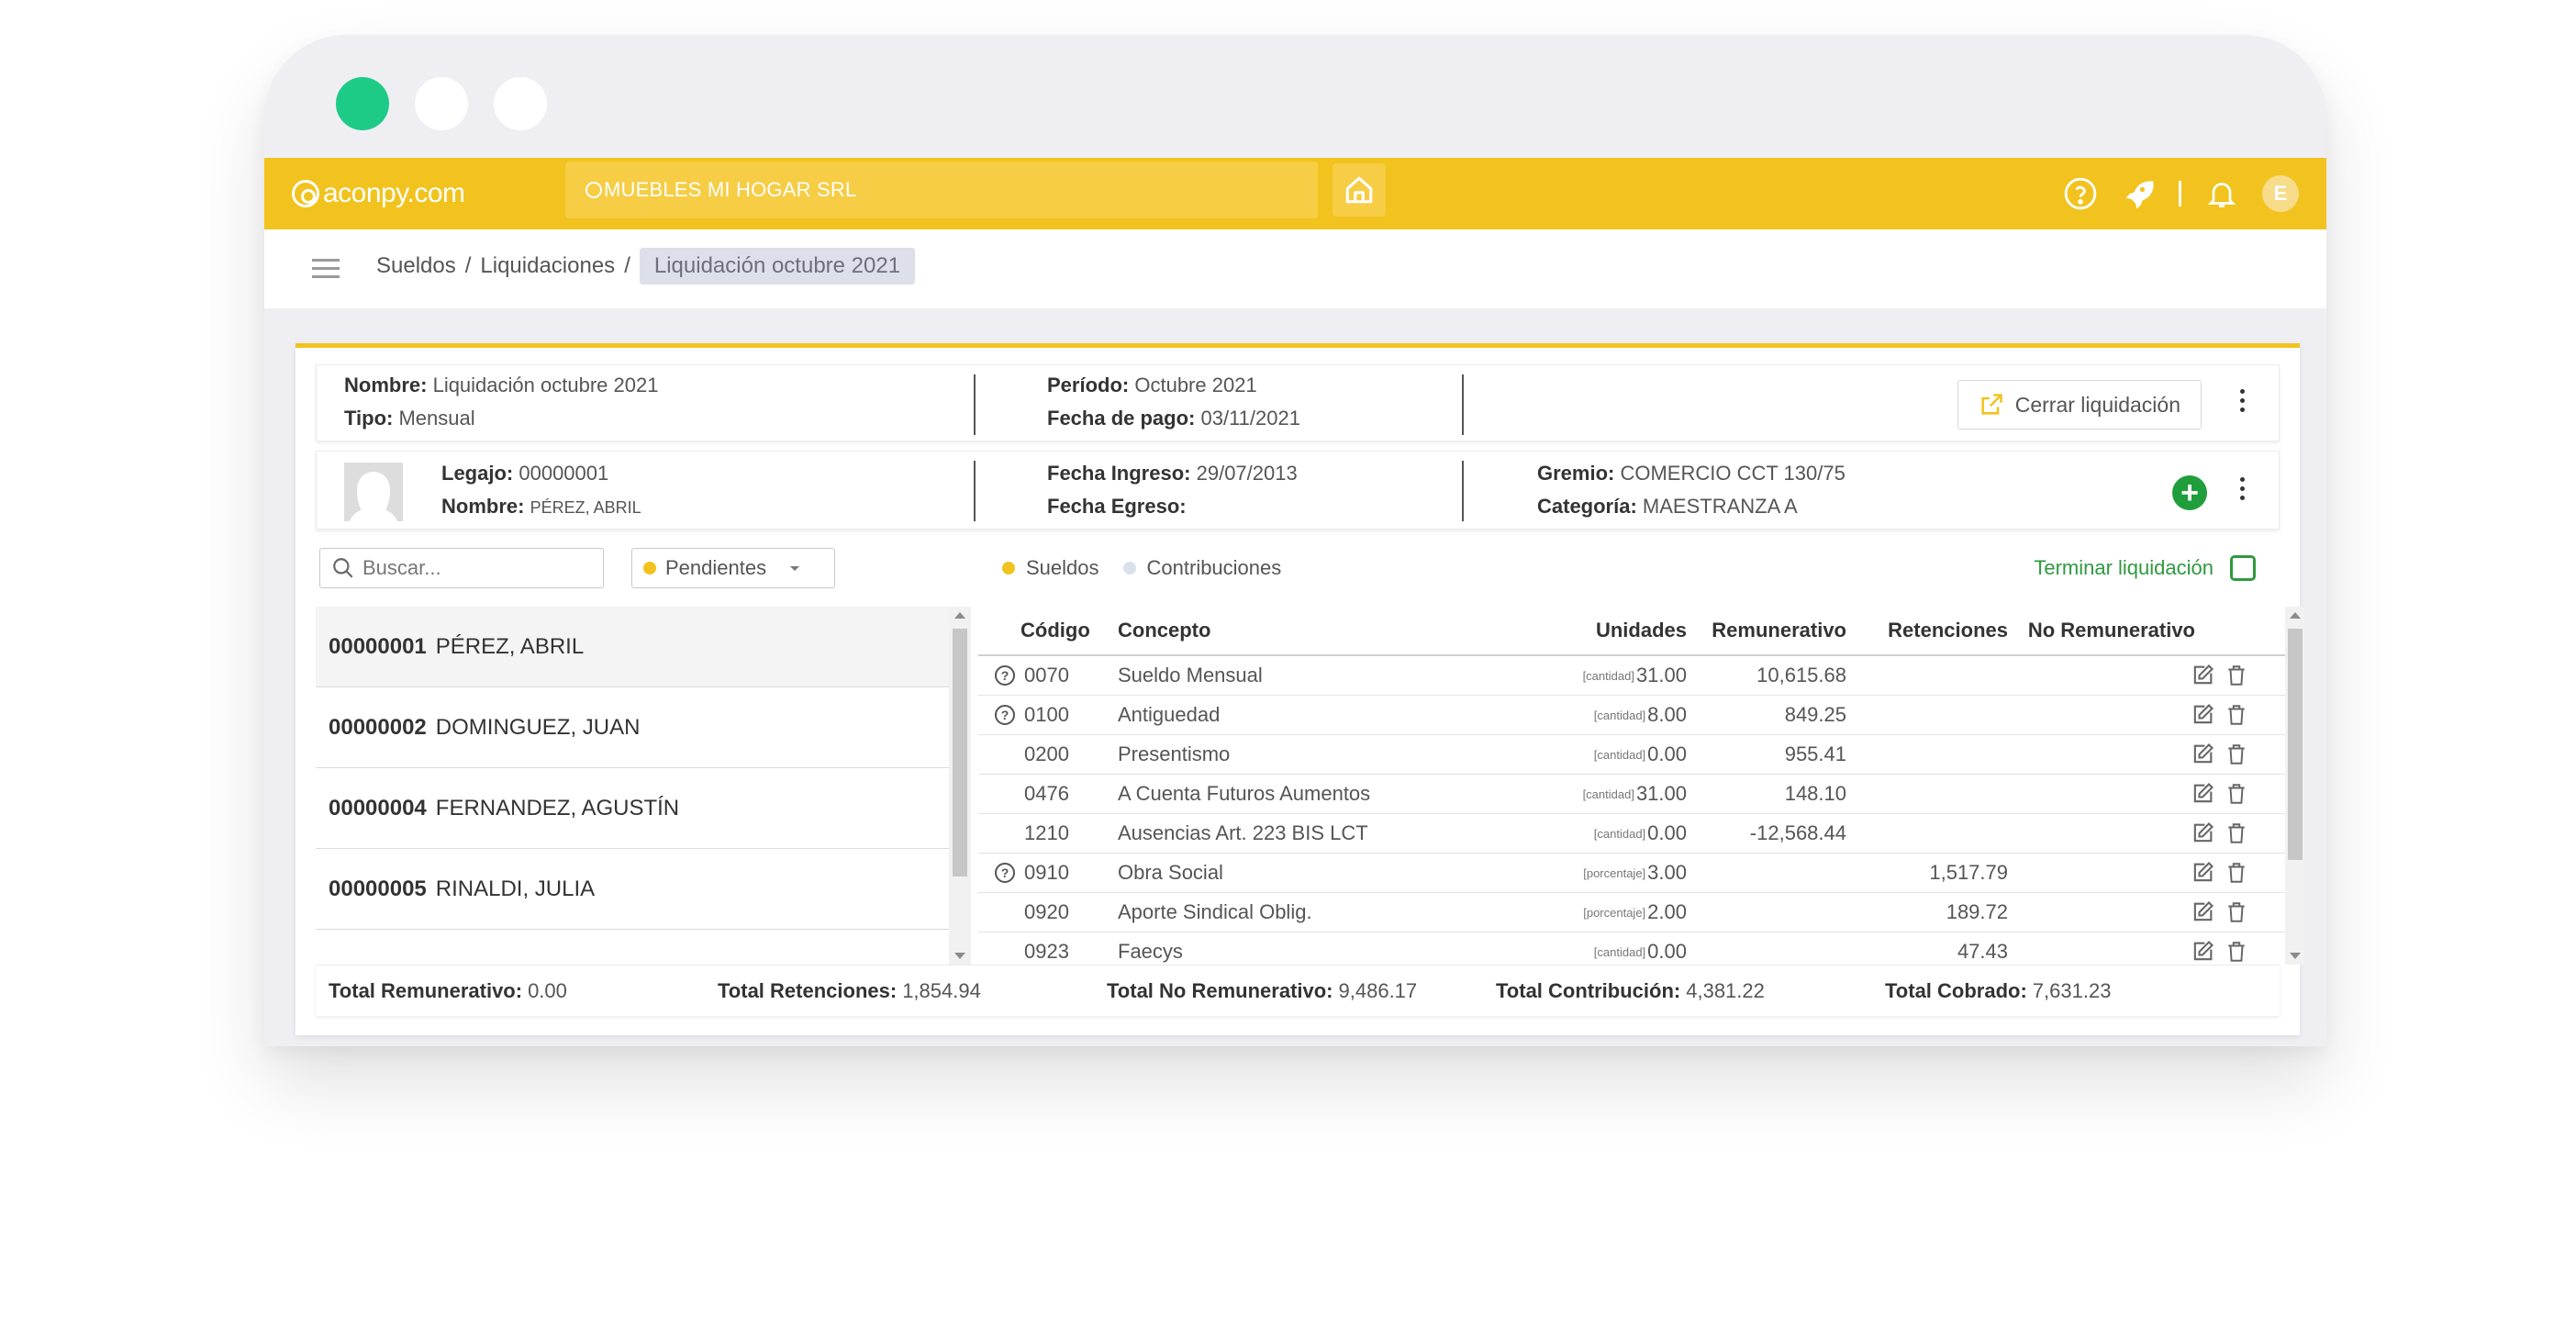 The width and height of the screenshot is (2576, 1317). I want to click on concepts-table-scrollbar, so click(2295, 786).